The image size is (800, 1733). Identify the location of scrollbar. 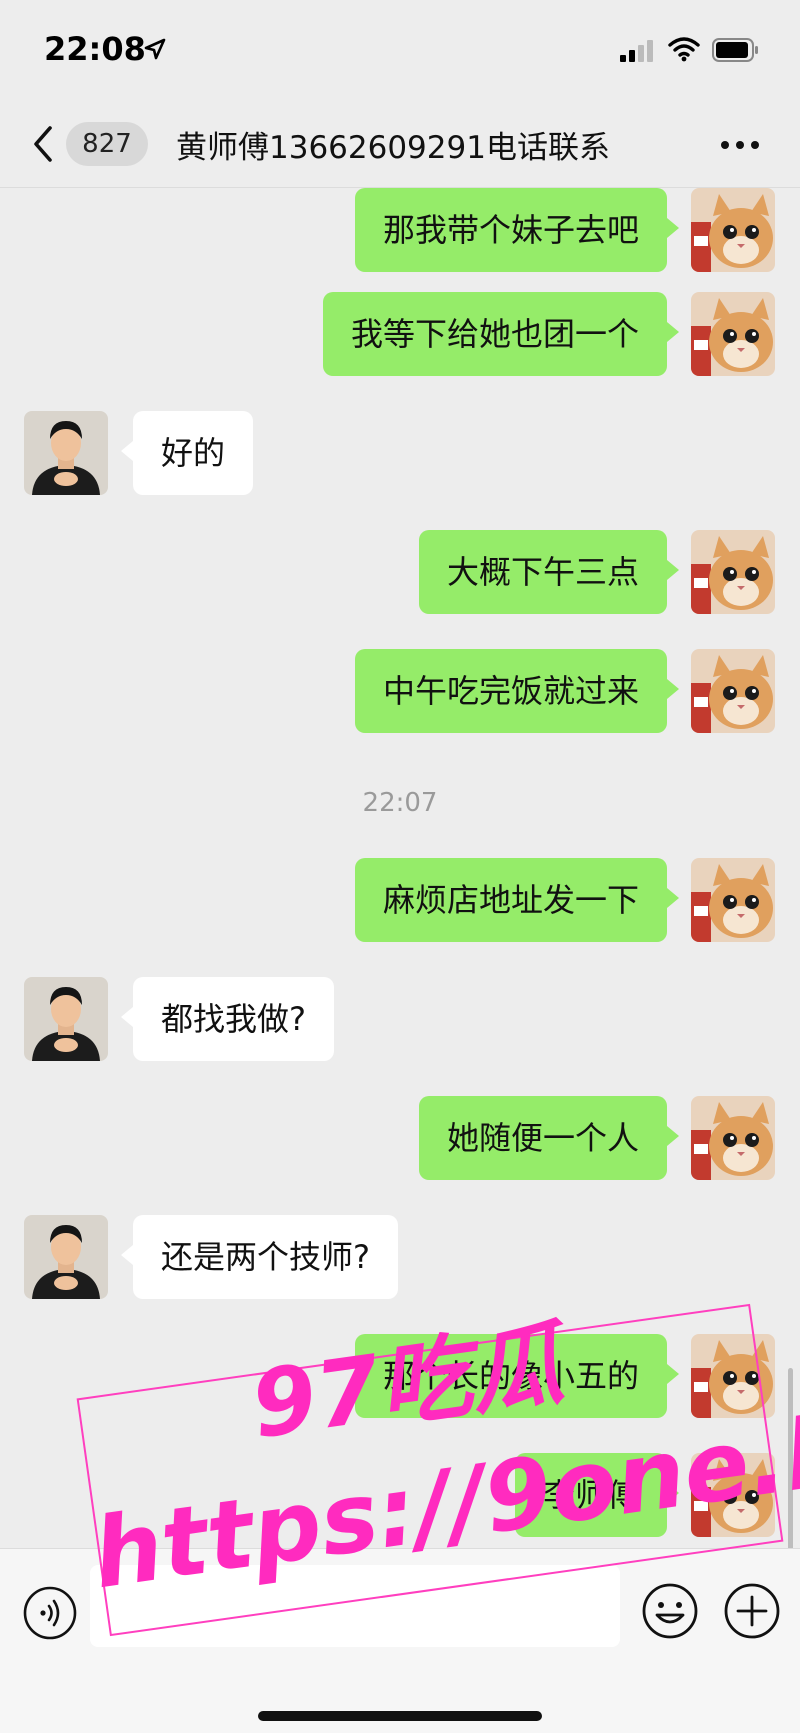
(790, 1458).